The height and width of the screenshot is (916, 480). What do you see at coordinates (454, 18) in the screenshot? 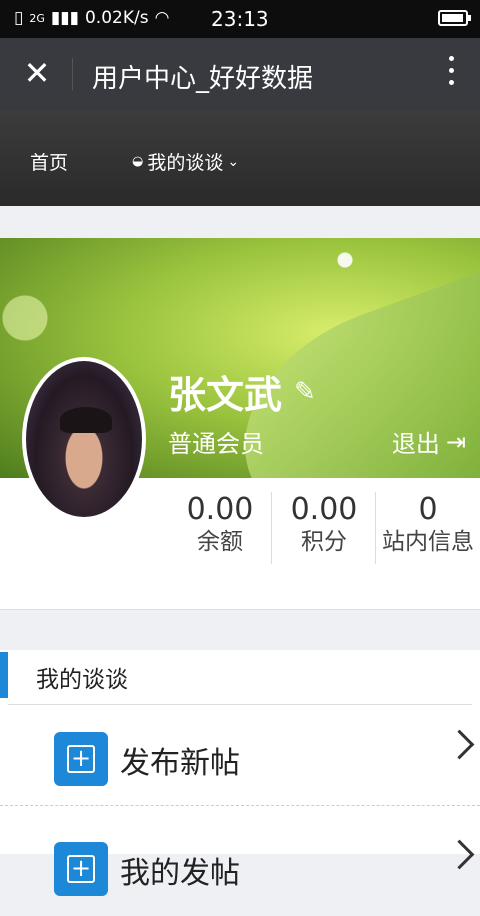
I see `battery-icon` at bounding box center [454, 18].